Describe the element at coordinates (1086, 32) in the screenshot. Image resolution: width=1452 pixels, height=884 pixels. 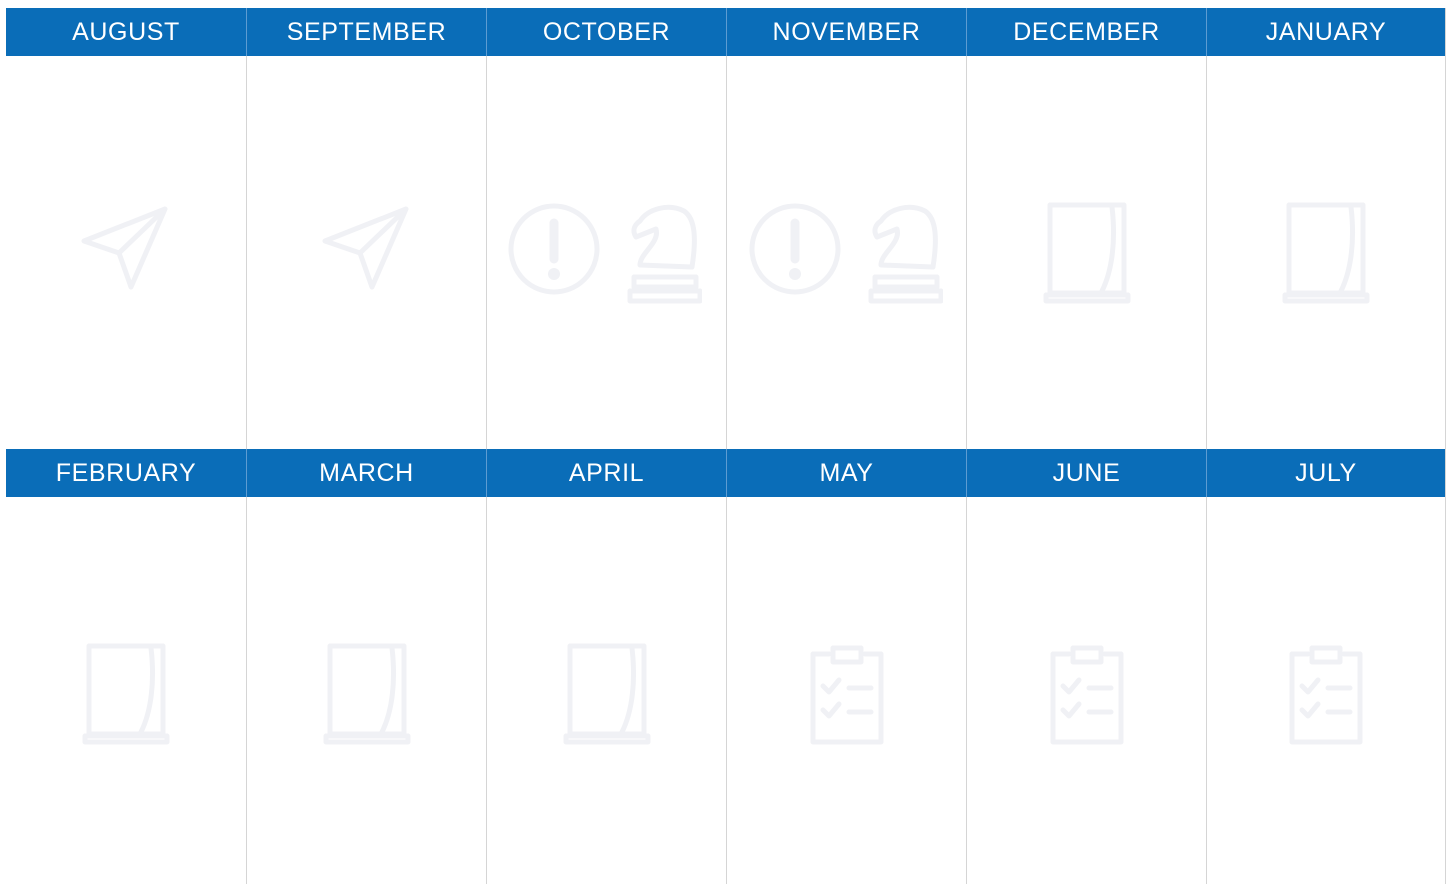
I see `month-header: DECEMBER` at that location.